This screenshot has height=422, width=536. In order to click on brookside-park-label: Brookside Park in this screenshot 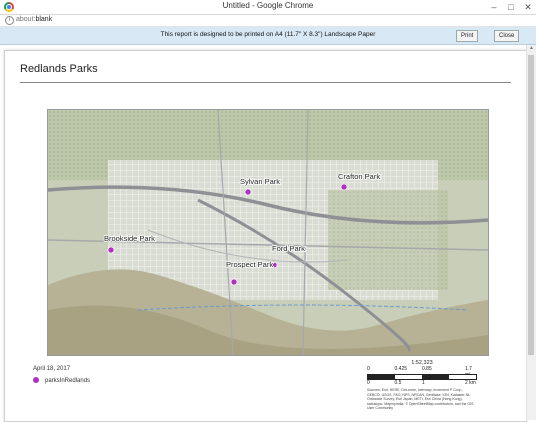, I will do `click(129, 238)`.